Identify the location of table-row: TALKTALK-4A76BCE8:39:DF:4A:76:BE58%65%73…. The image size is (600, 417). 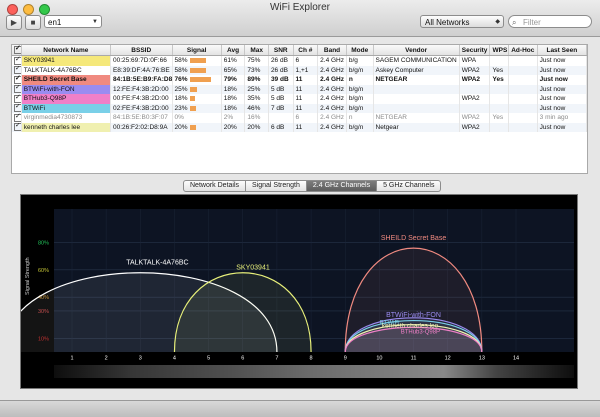
(299, 70).